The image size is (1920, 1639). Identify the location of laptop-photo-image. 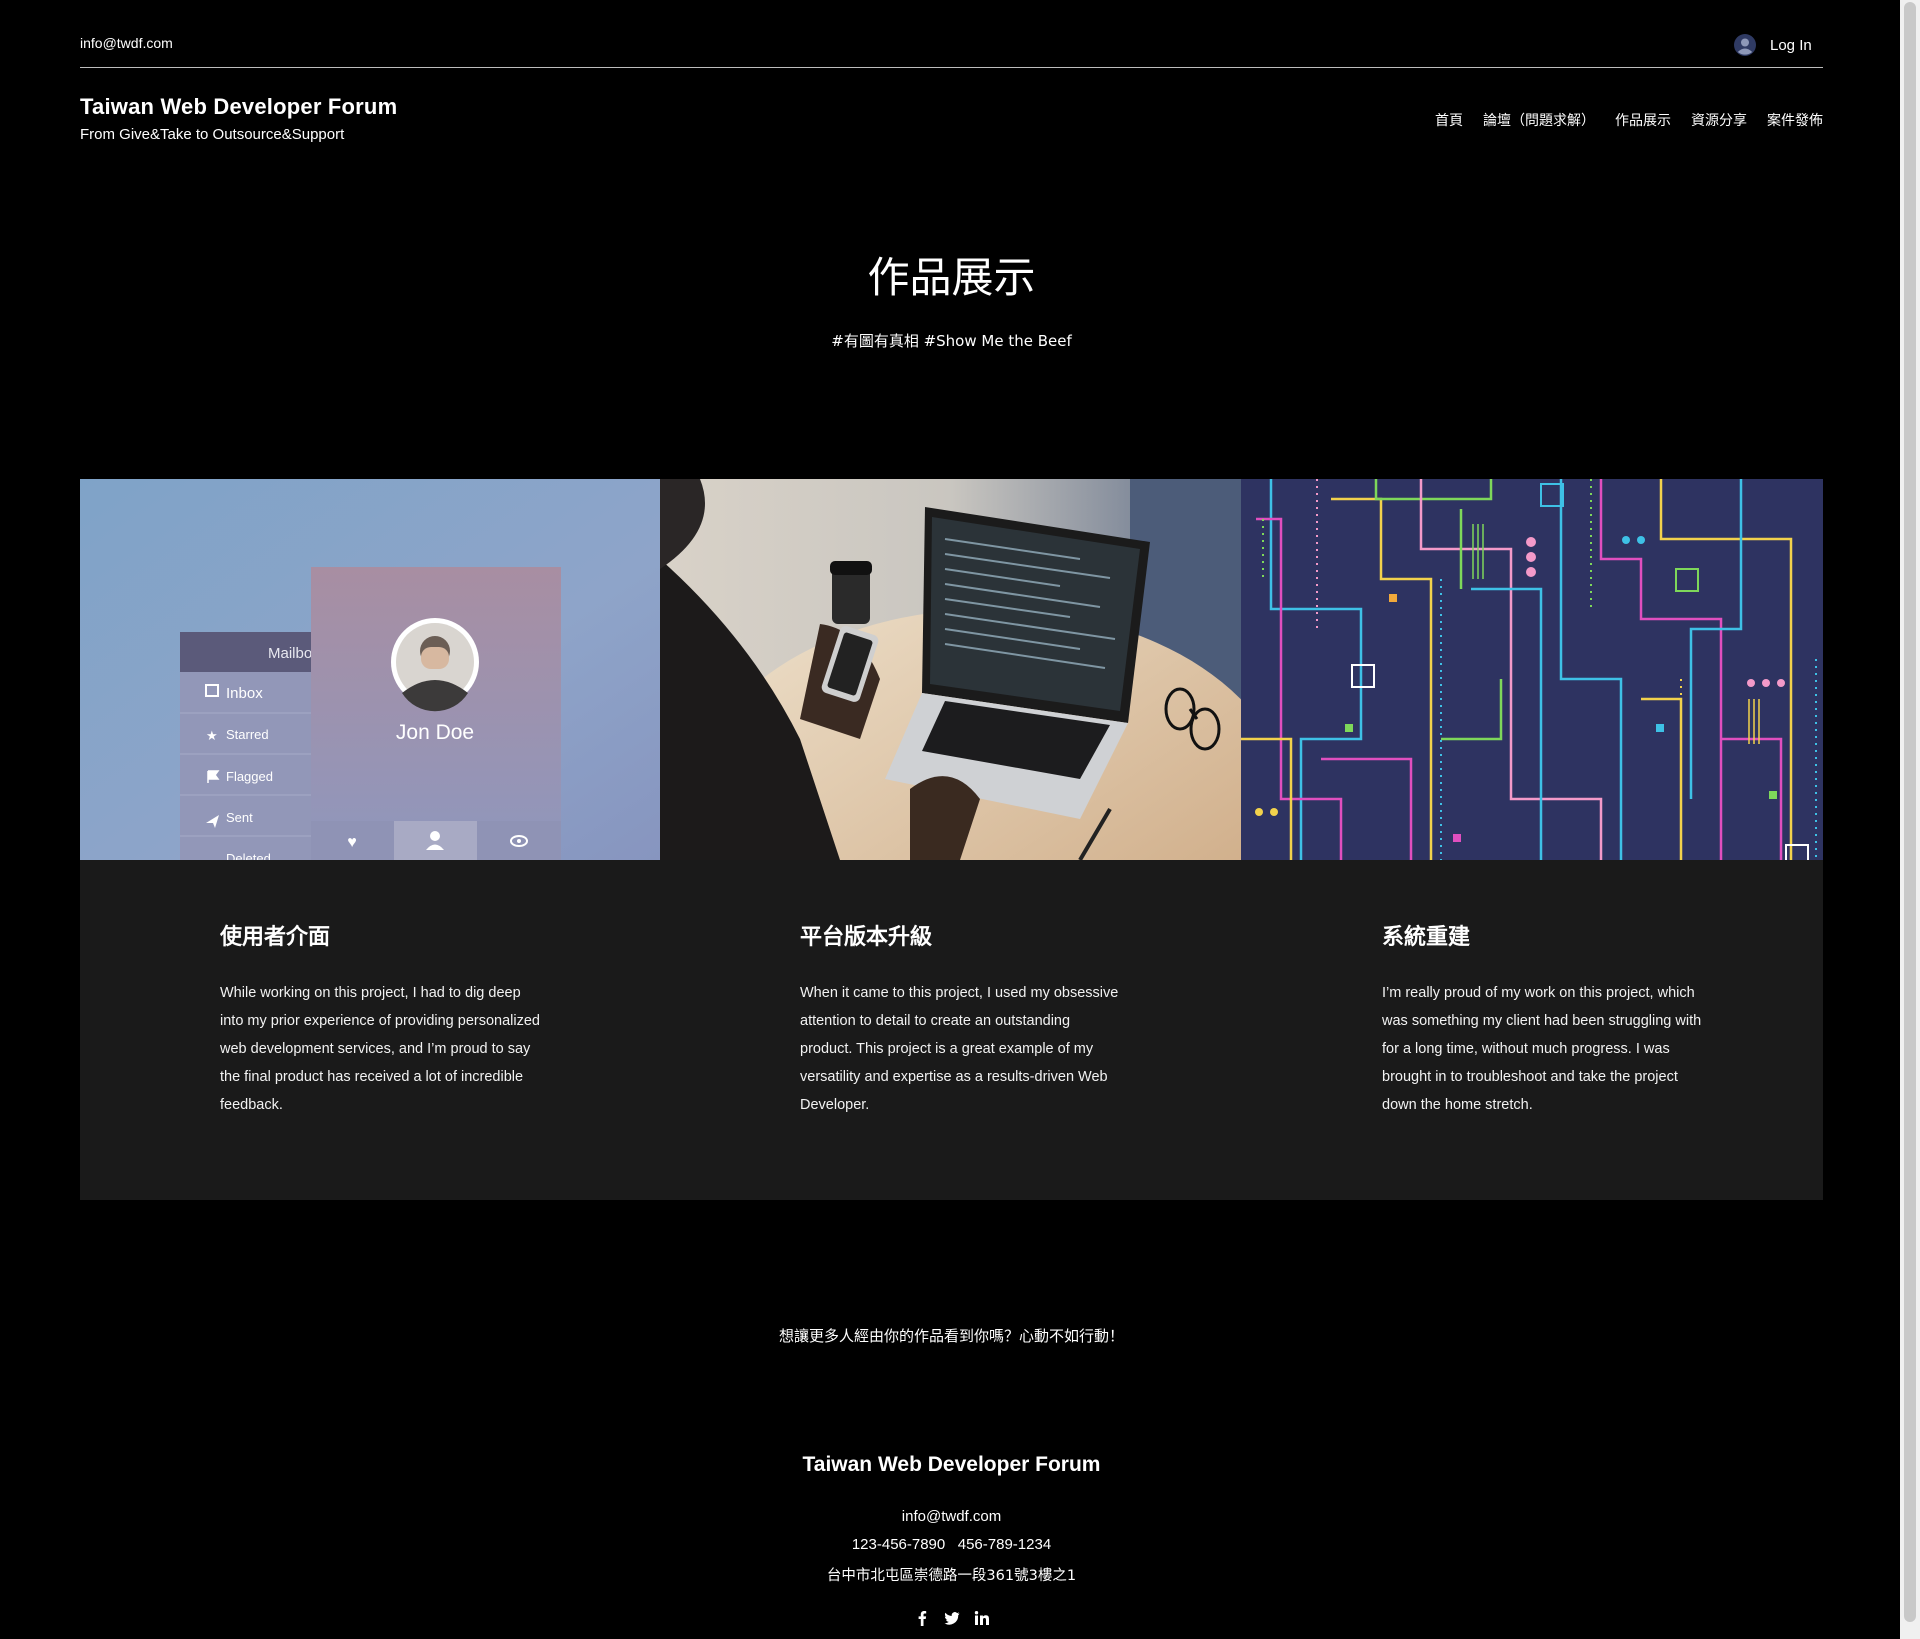
(950, 669).